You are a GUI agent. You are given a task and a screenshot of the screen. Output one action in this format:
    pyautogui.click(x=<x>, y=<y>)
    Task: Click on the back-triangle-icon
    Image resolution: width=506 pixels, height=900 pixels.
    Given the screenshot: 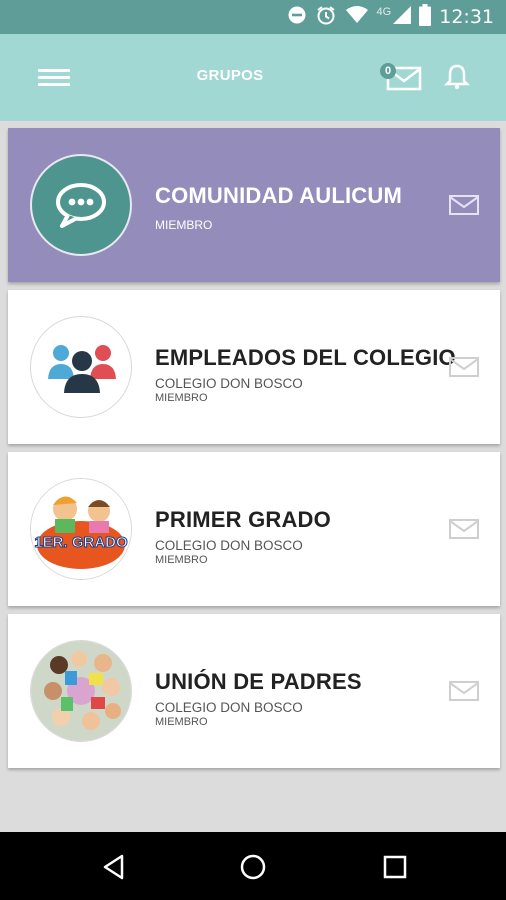 What is the action you would take?
    pyautogui.click(x=113, y=867)
    